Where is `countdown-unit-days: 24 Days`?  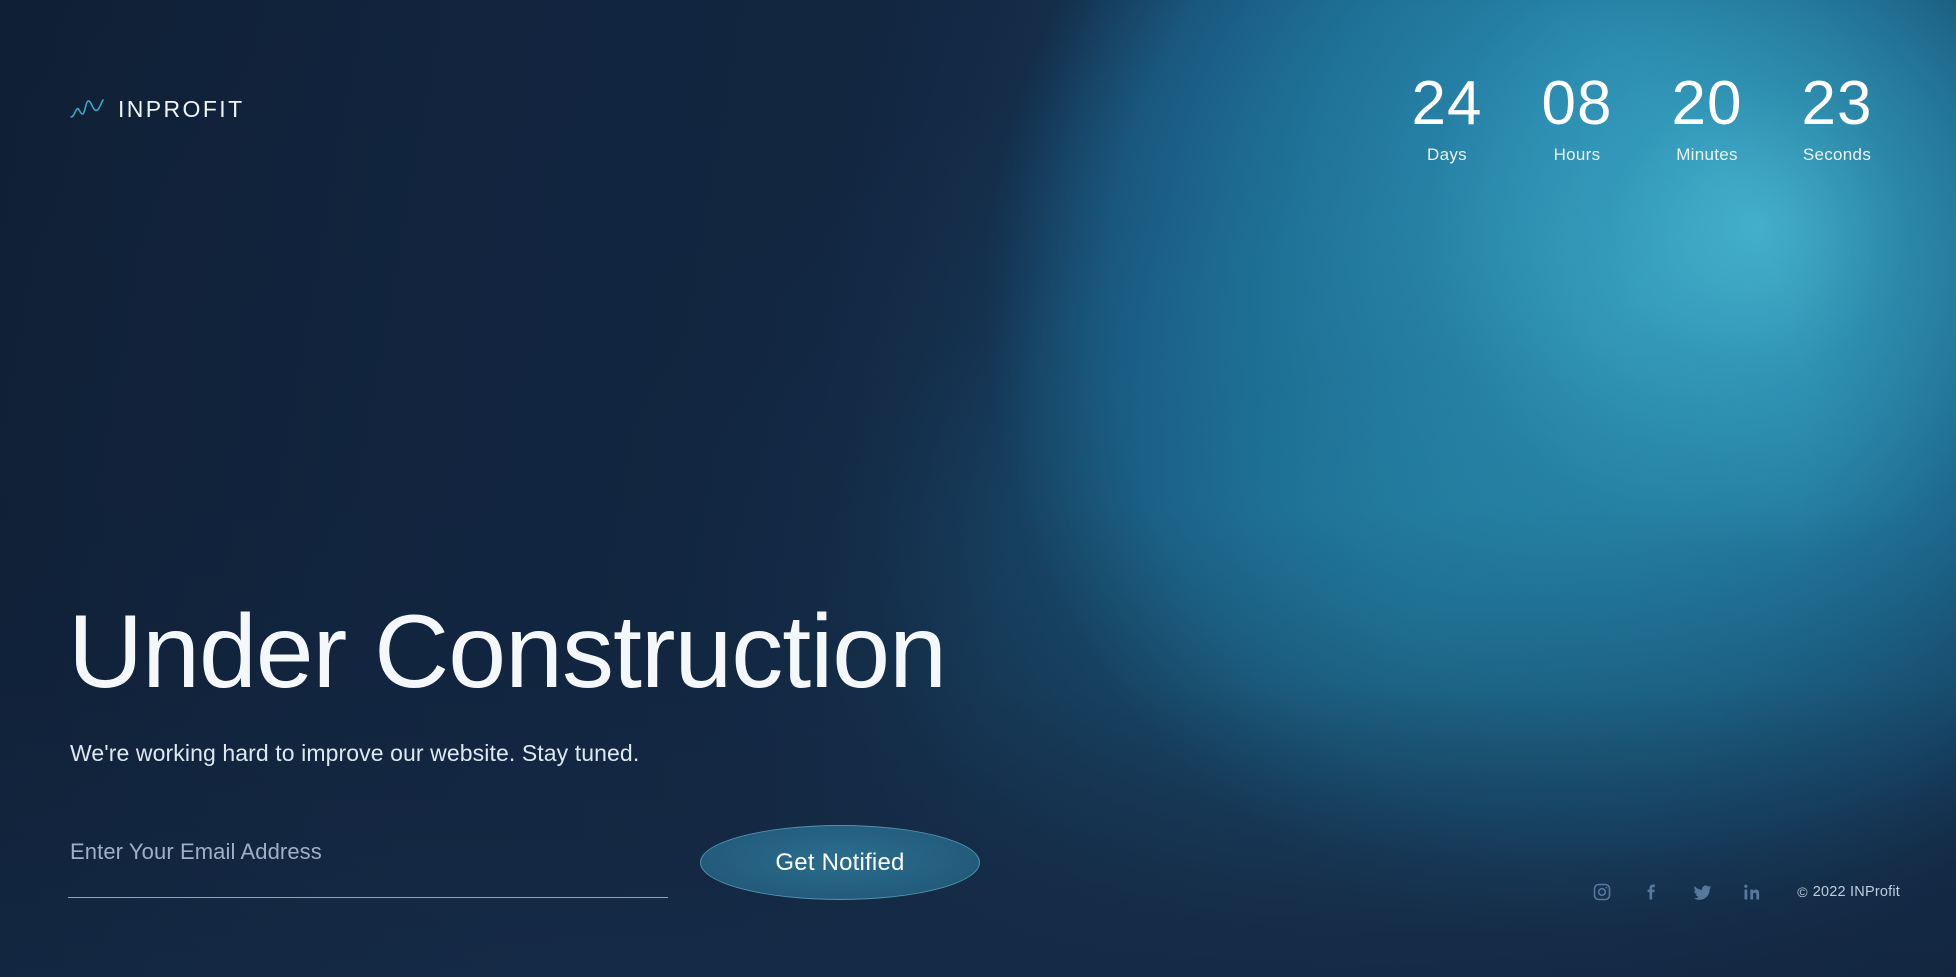 countdown-unit-days: 24 Days is located at coordinates (1447, 118).